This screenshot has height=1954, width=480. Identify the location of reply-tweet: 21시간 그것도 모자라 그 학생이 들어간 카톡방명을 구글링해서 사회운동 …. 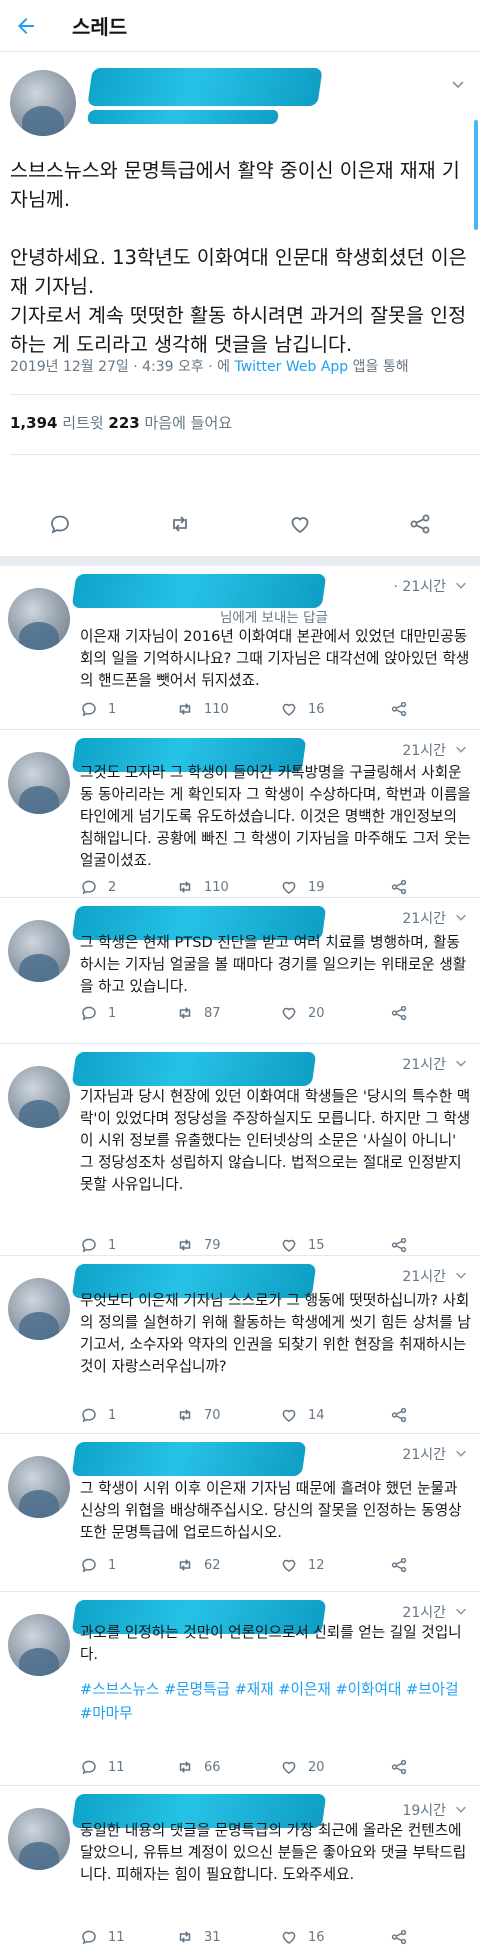
(240, 814).